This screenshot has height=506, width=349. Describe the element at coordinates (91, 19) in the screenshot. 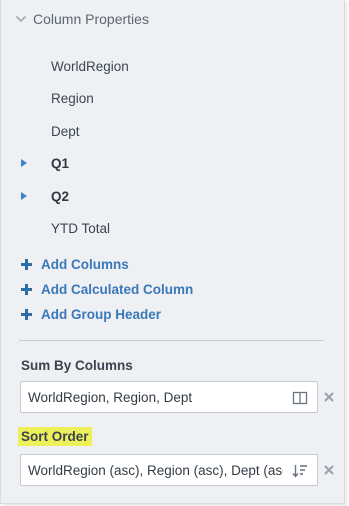

I see `column-properties-title: Column Properties` at that location.